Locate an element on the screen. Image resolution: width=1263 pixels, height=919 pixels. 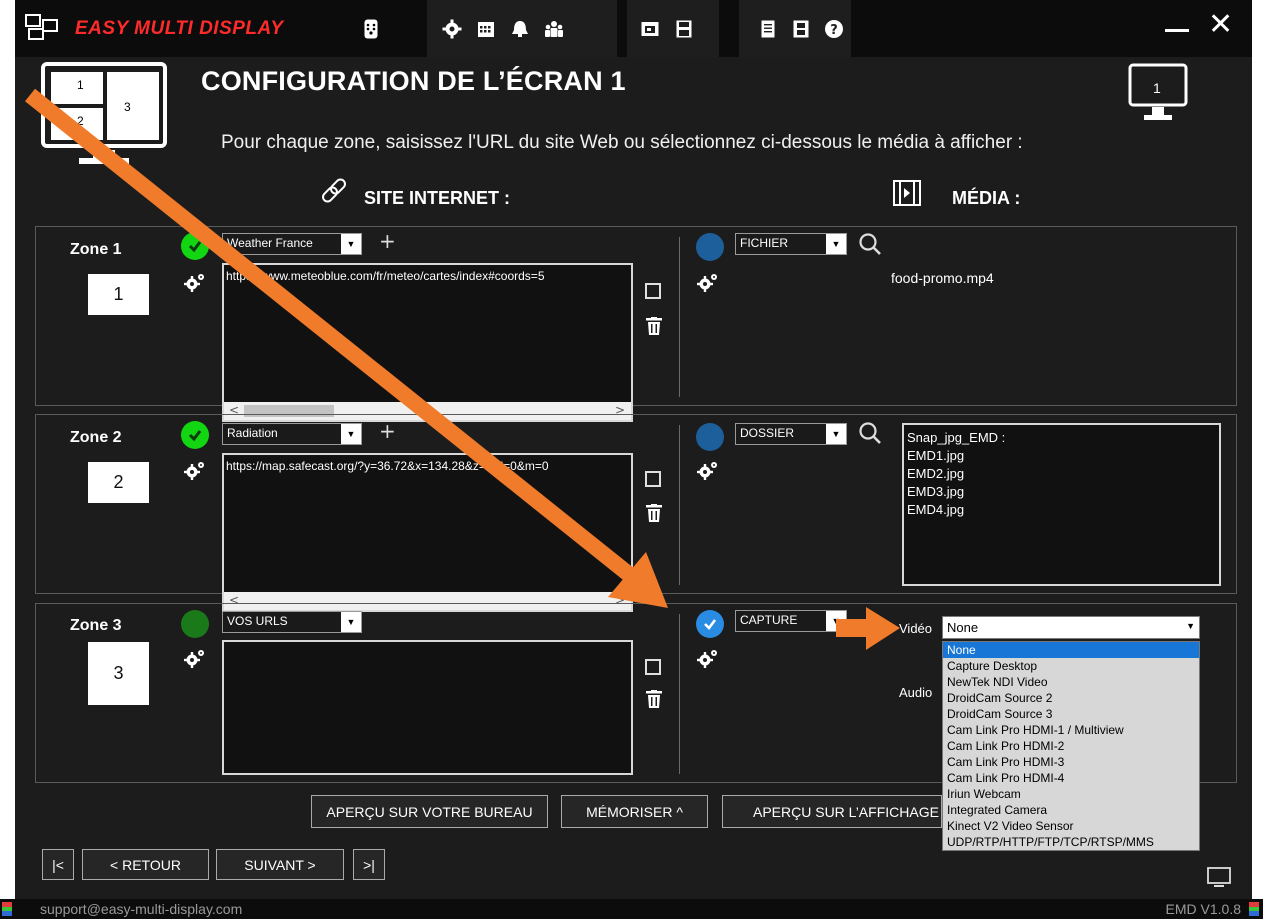
dropdown-option: NewTek NDI Video is located at coordinates (1071, 682).